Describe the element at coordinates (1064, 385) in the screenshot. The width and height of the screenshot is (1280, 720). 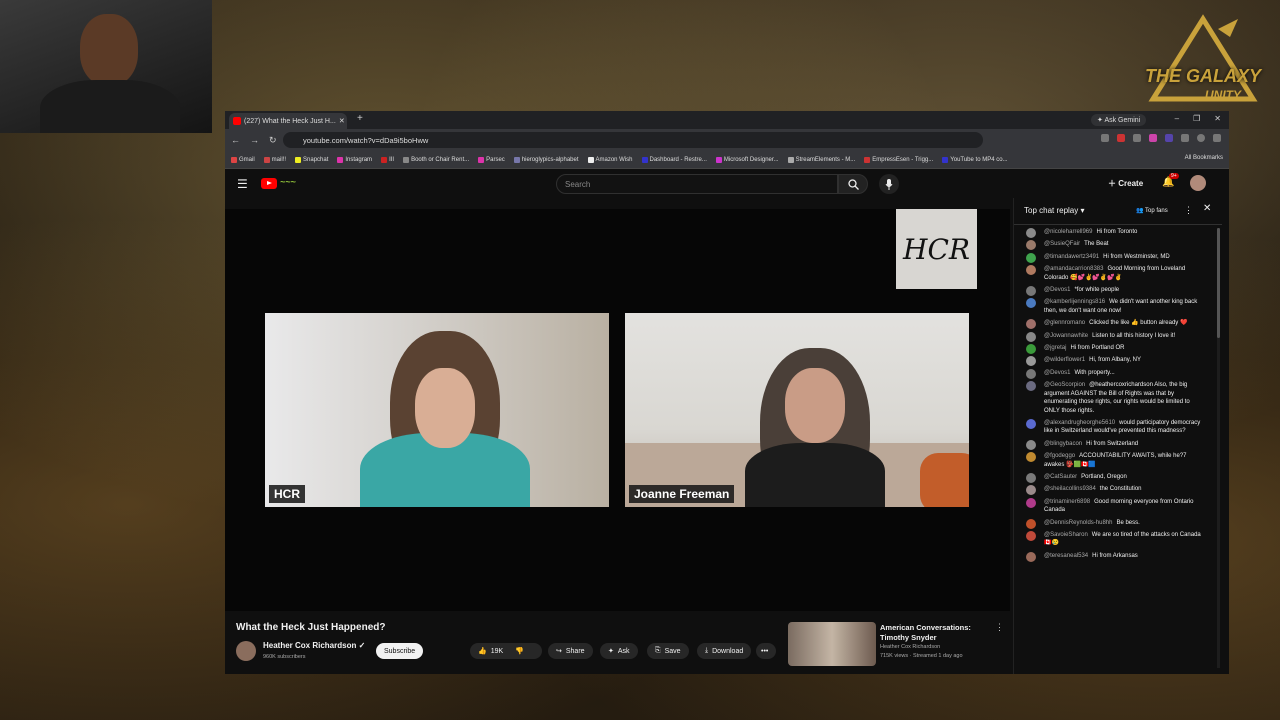
I see `chat-author: @GeoScorpion` at that location.